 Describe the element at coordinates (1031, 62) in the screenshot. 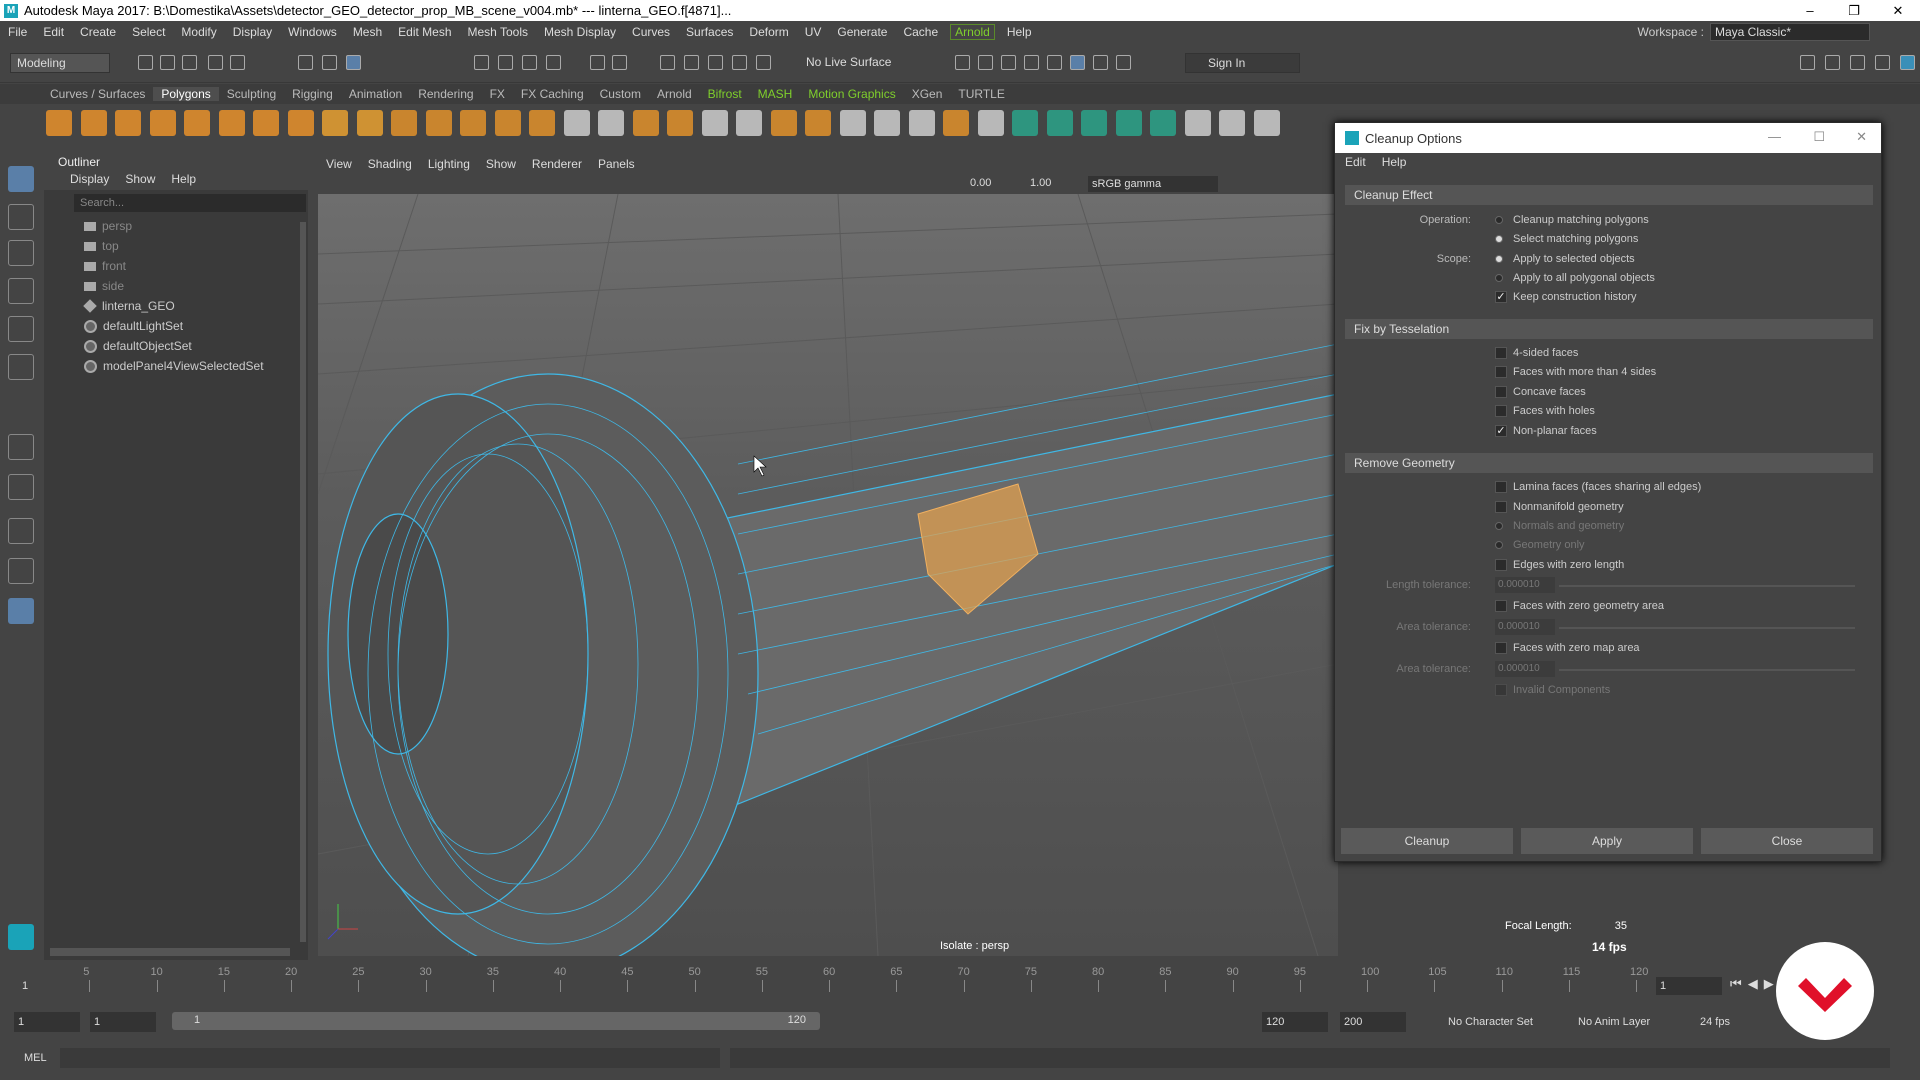

I see `render-settings-icon` at that location.